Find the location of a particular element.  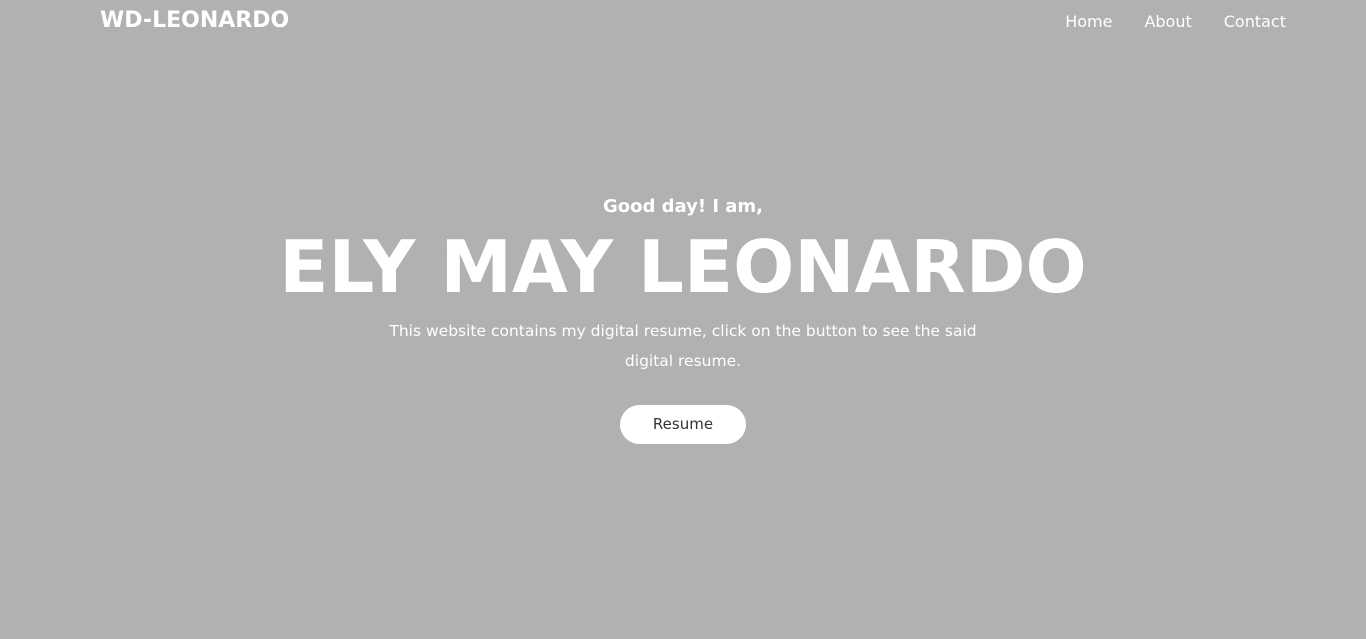

hero-name: ELY MAY LEONARDO is located at coordinates (683, 267).